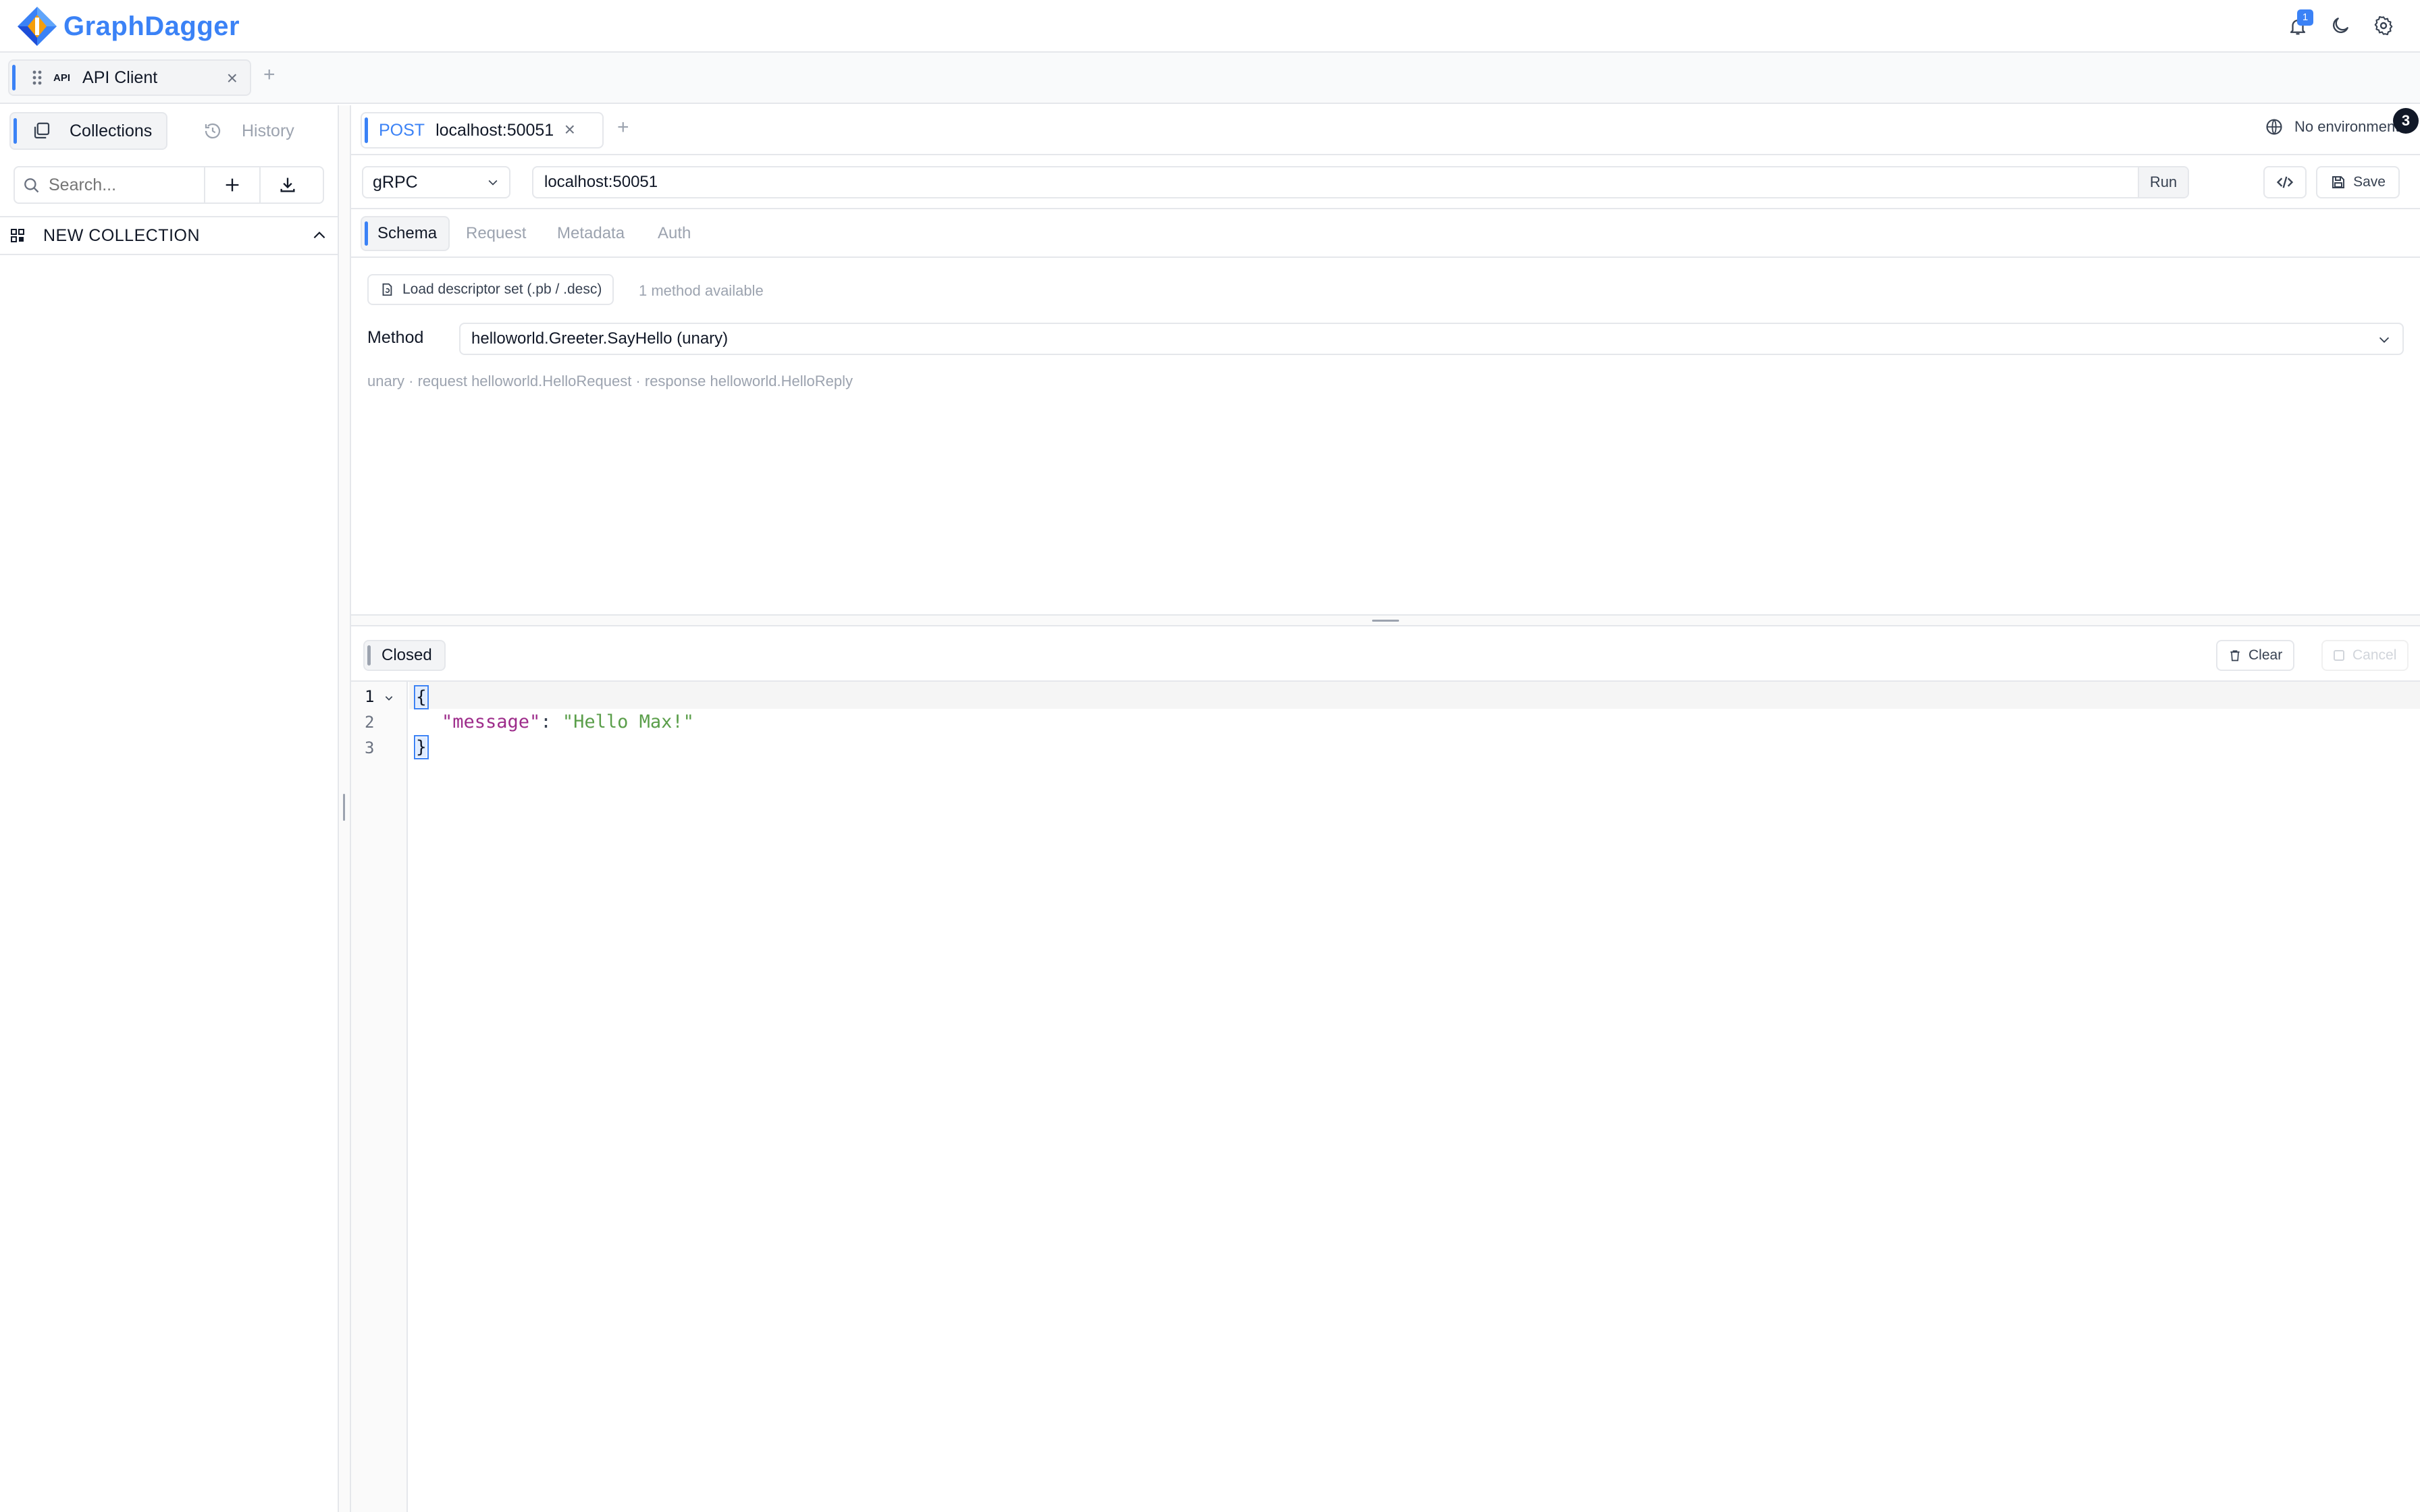 Image resolution: width=2420 pixels, height=1512 pixels. Describe the element at coordinates (628, 722) in the screenshot. I see `json-string: "Hello Max!"` at that location.